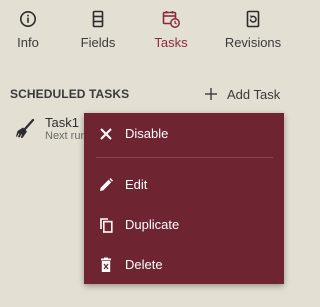 This screenshot has height=307, width=320. What do you see at coordinates (106, 184) in the screenshot?
I see `pencil-icon` at bounding box center [106, 184].